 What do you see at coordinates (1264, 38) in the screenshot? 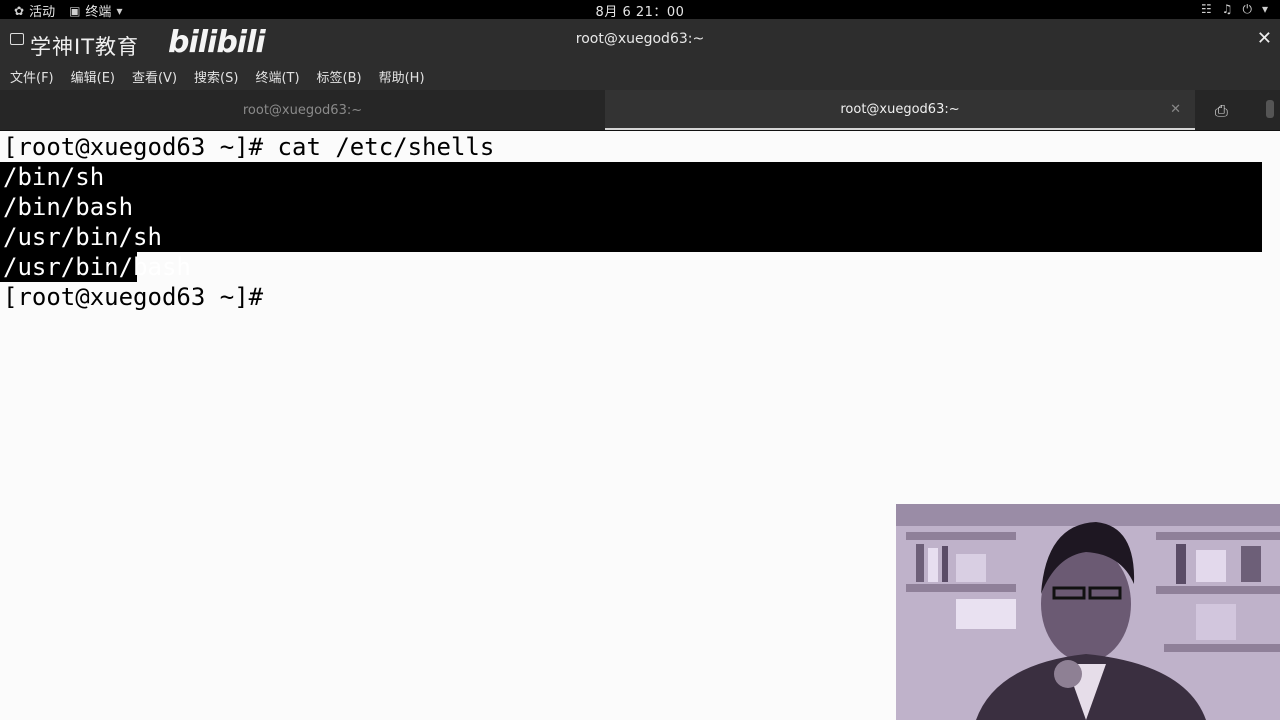
I see `close-window-button: ✕` at bounding box center [1264, 38].